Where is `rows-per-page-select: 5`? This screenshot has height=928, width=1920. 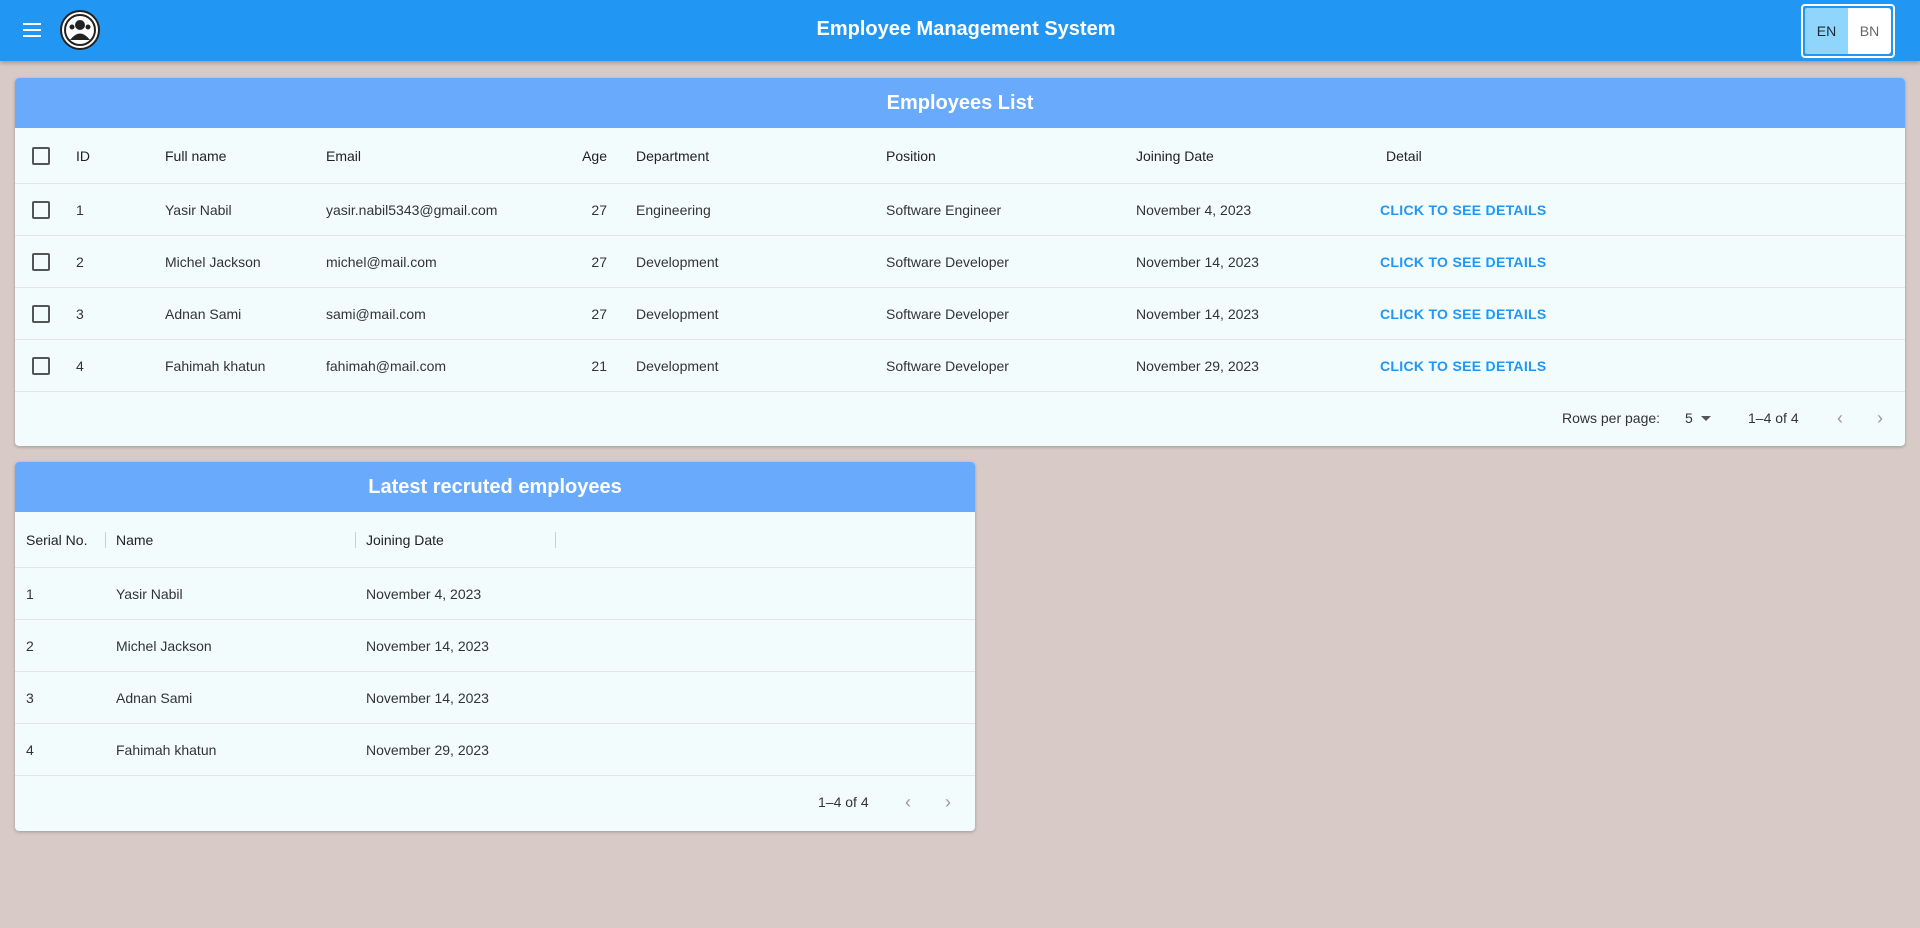 rows-per-page-select: 5 is located at coordinates (1698, 418).